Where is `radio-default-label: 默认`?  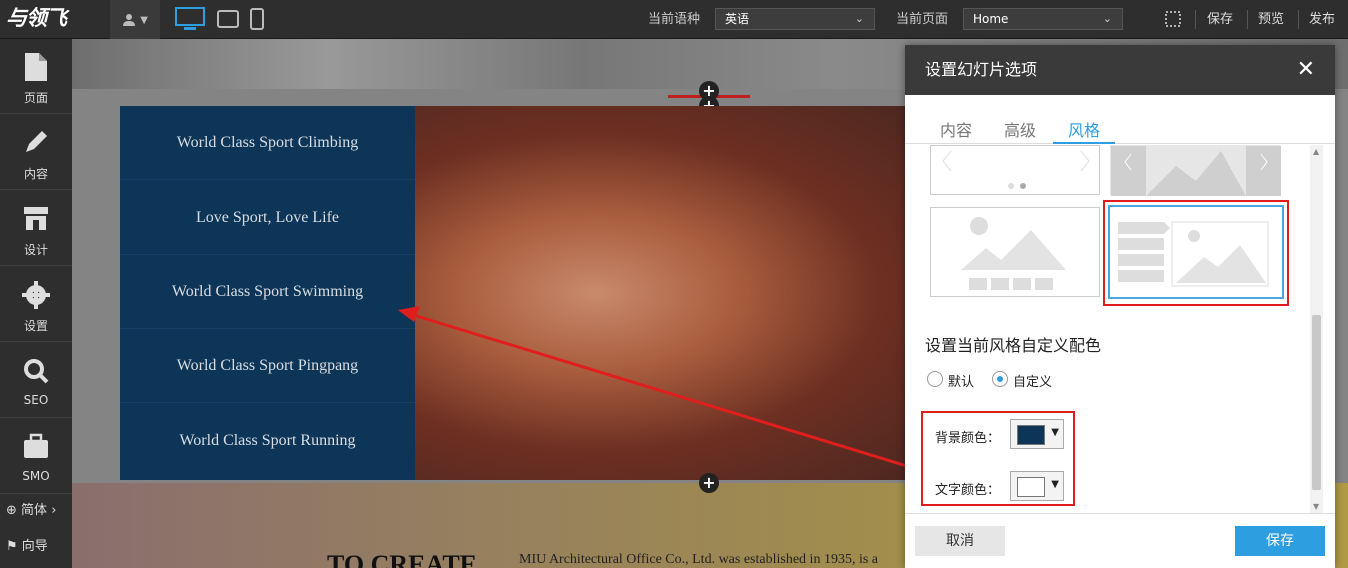 radio-default-label: 默认 is located at coordinates (961, 382).